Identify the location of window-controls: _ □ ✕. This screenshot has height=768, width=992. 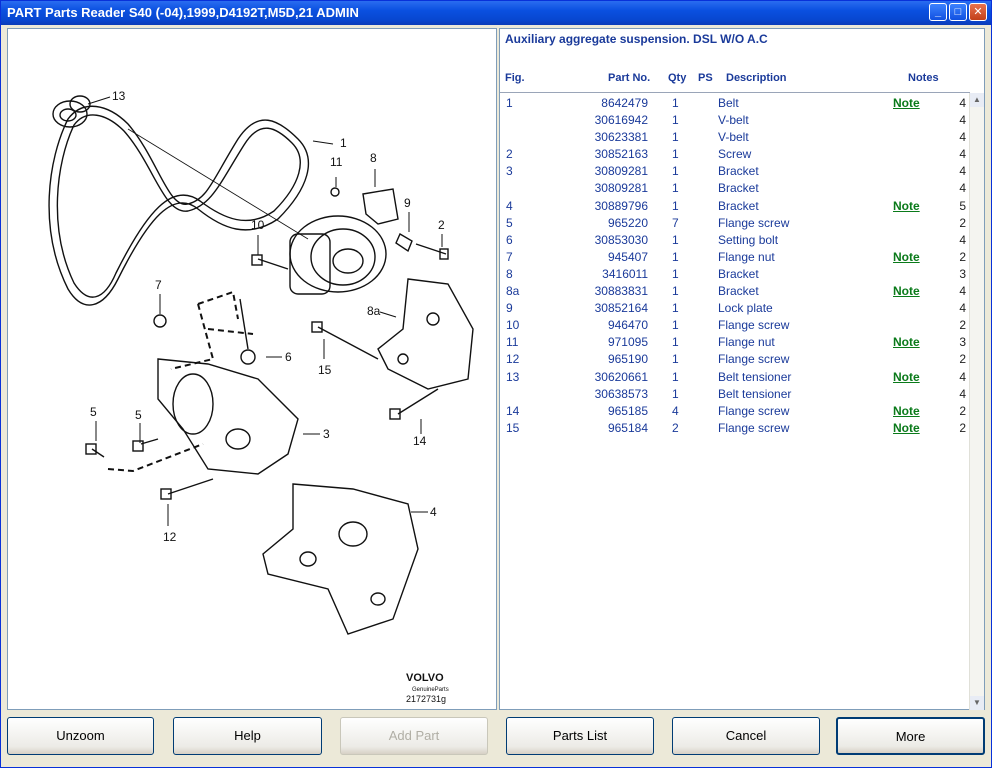
(958, 12).